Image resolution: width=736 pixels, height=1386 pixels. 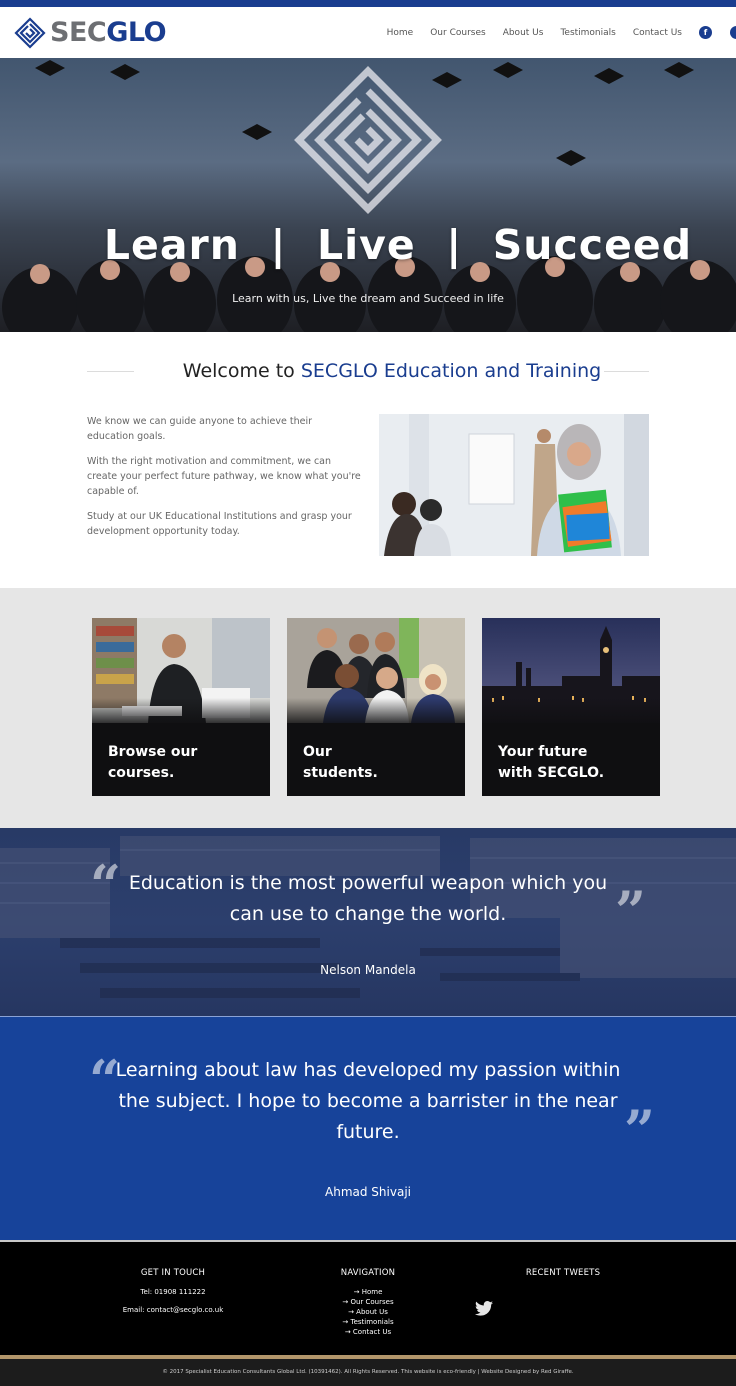 I want to click on nav-our-courses: Our Courses, so click(x=457, y=33).